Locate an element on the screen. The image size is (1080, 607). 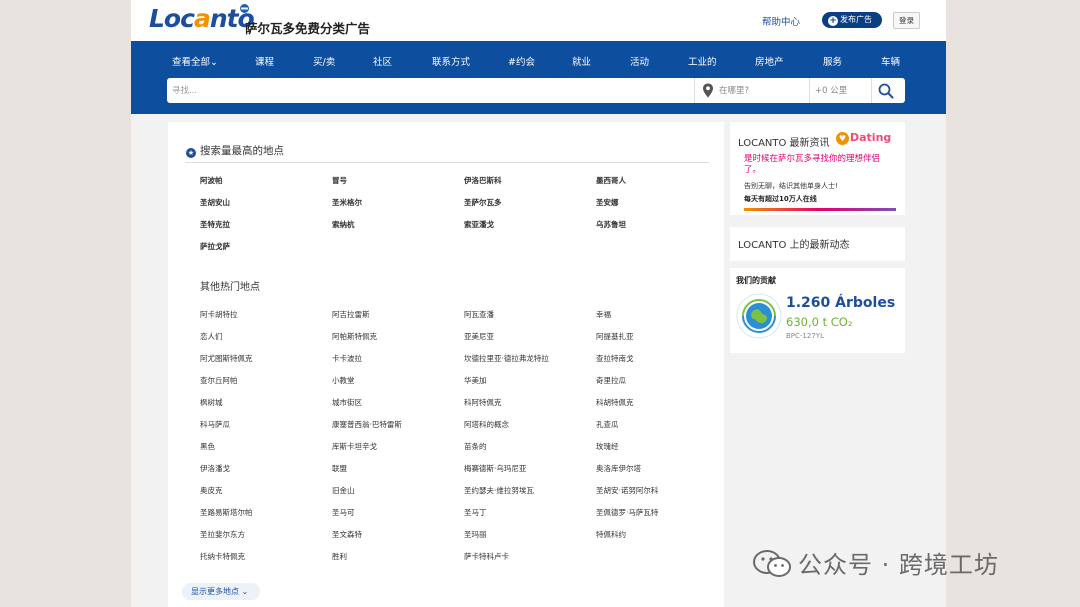
show-more-places-button: 显示更多地点 ⌄ is located at coordinates (221, 591).